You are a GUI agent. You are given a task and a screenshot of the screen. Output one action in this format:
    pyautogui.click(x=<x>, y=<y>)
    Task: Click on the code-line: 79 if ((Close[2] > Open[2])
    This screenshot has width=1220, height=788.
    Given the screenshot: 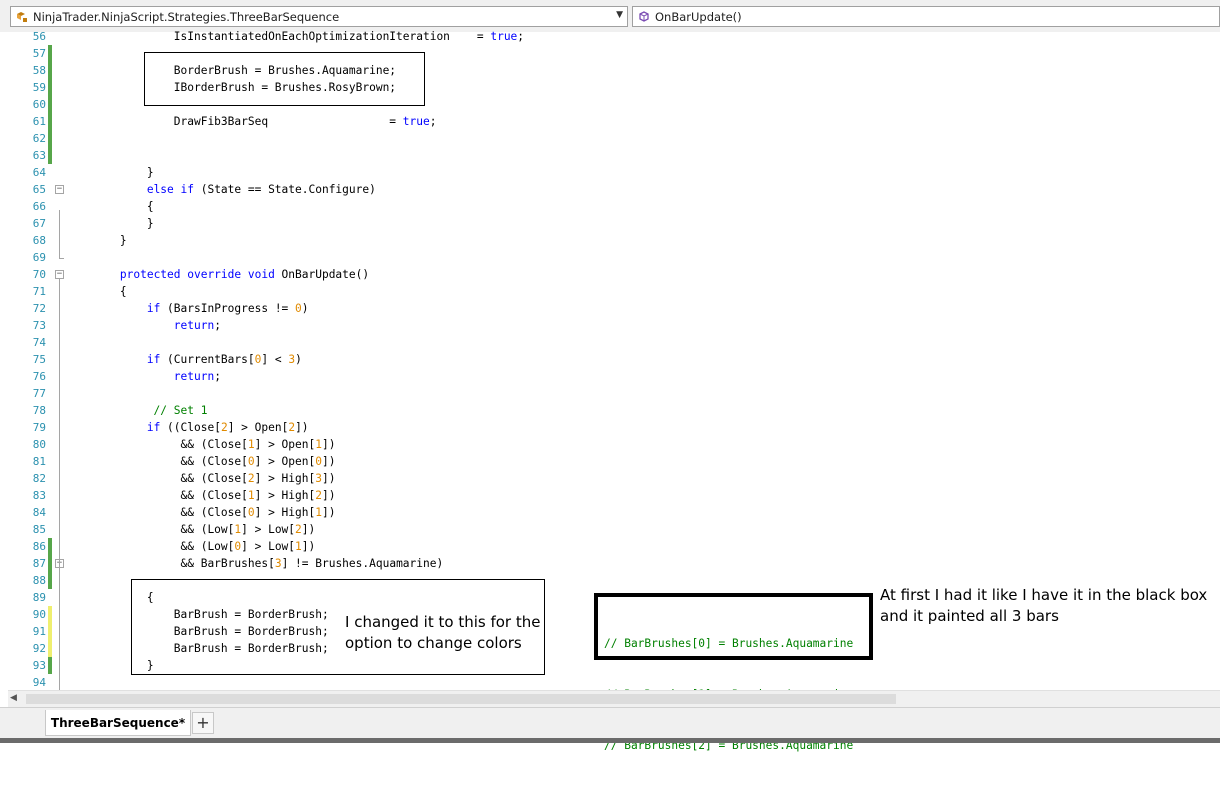 What is the action you would take?
    pyautogui.click(x=610, y=427)
    